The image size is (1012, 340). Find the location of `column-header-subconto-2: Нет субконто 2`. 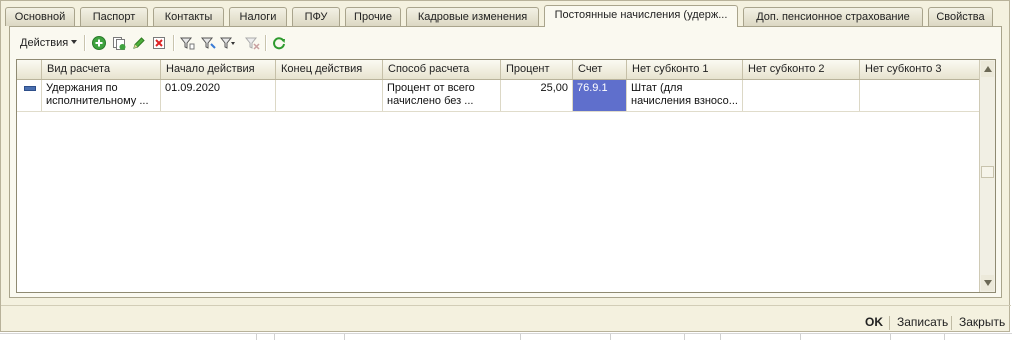

column-header-subconto-2: Нет субконто 2 is located at coordinates (801, 69).